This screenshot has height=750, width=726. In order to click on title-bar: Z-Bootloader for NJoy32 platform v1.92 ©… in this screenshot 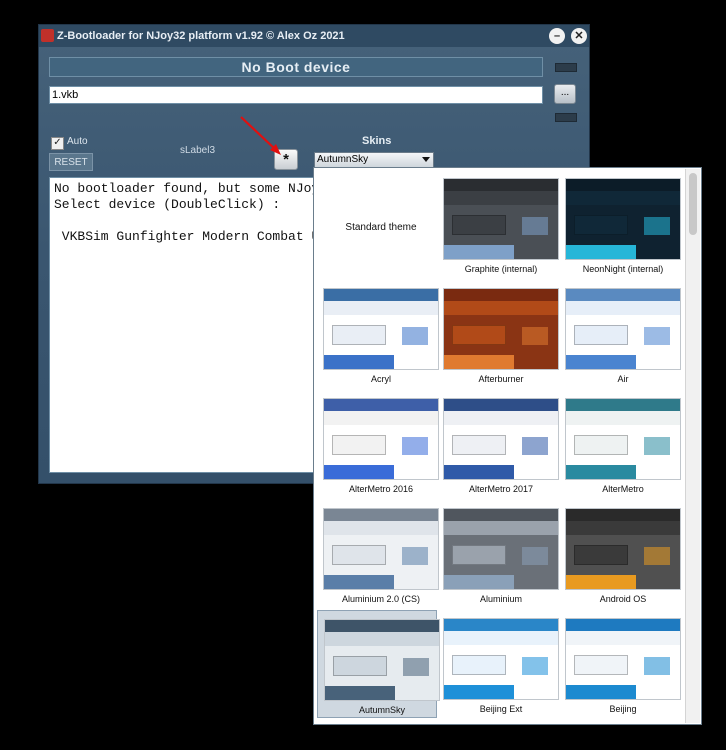, I will do `click(314, 36)`.